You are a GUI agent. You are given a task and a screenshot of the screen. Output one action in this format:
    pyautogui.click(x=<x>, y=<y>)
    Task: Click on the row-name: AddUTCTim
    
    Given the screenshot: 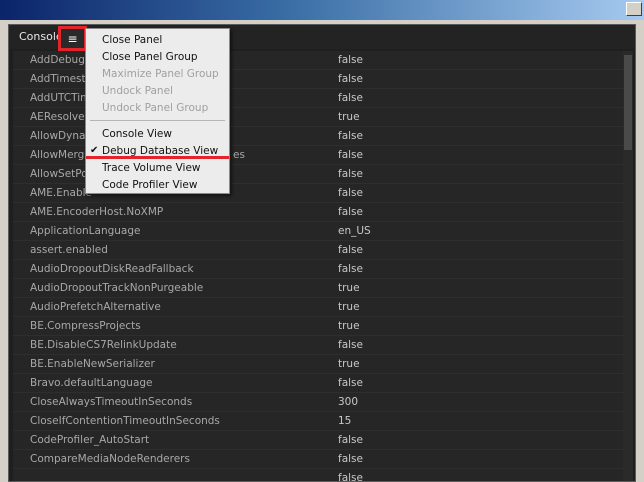 What is the action you would take?
    pyautogui.click(x=60, y=98)
    